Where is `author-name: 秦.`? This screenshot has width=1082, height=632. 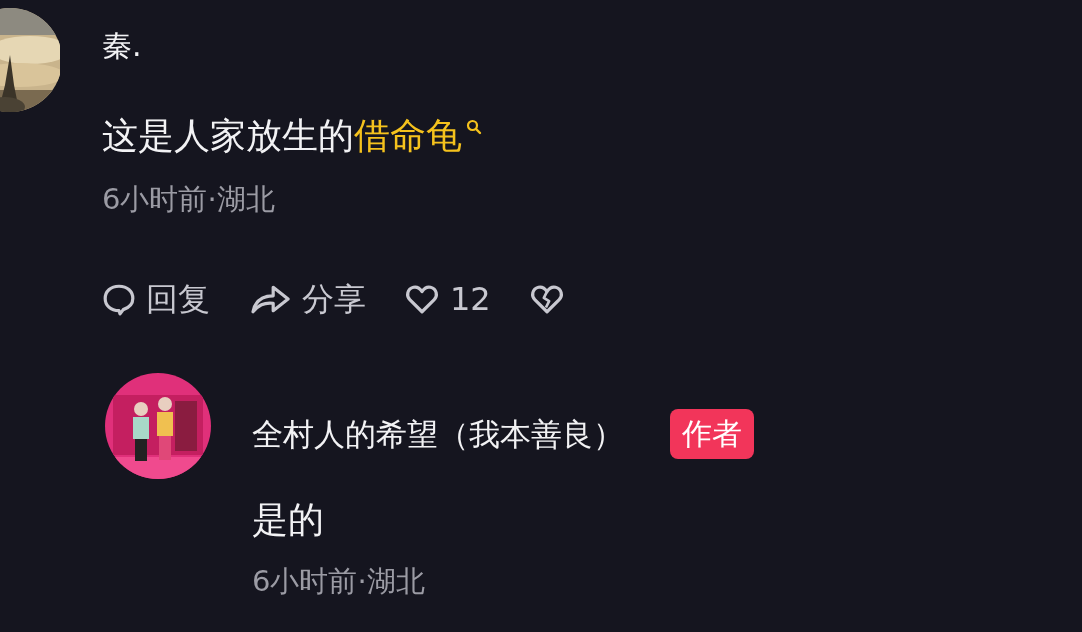
author-name: 秦. is located at coordinates (122, 46).